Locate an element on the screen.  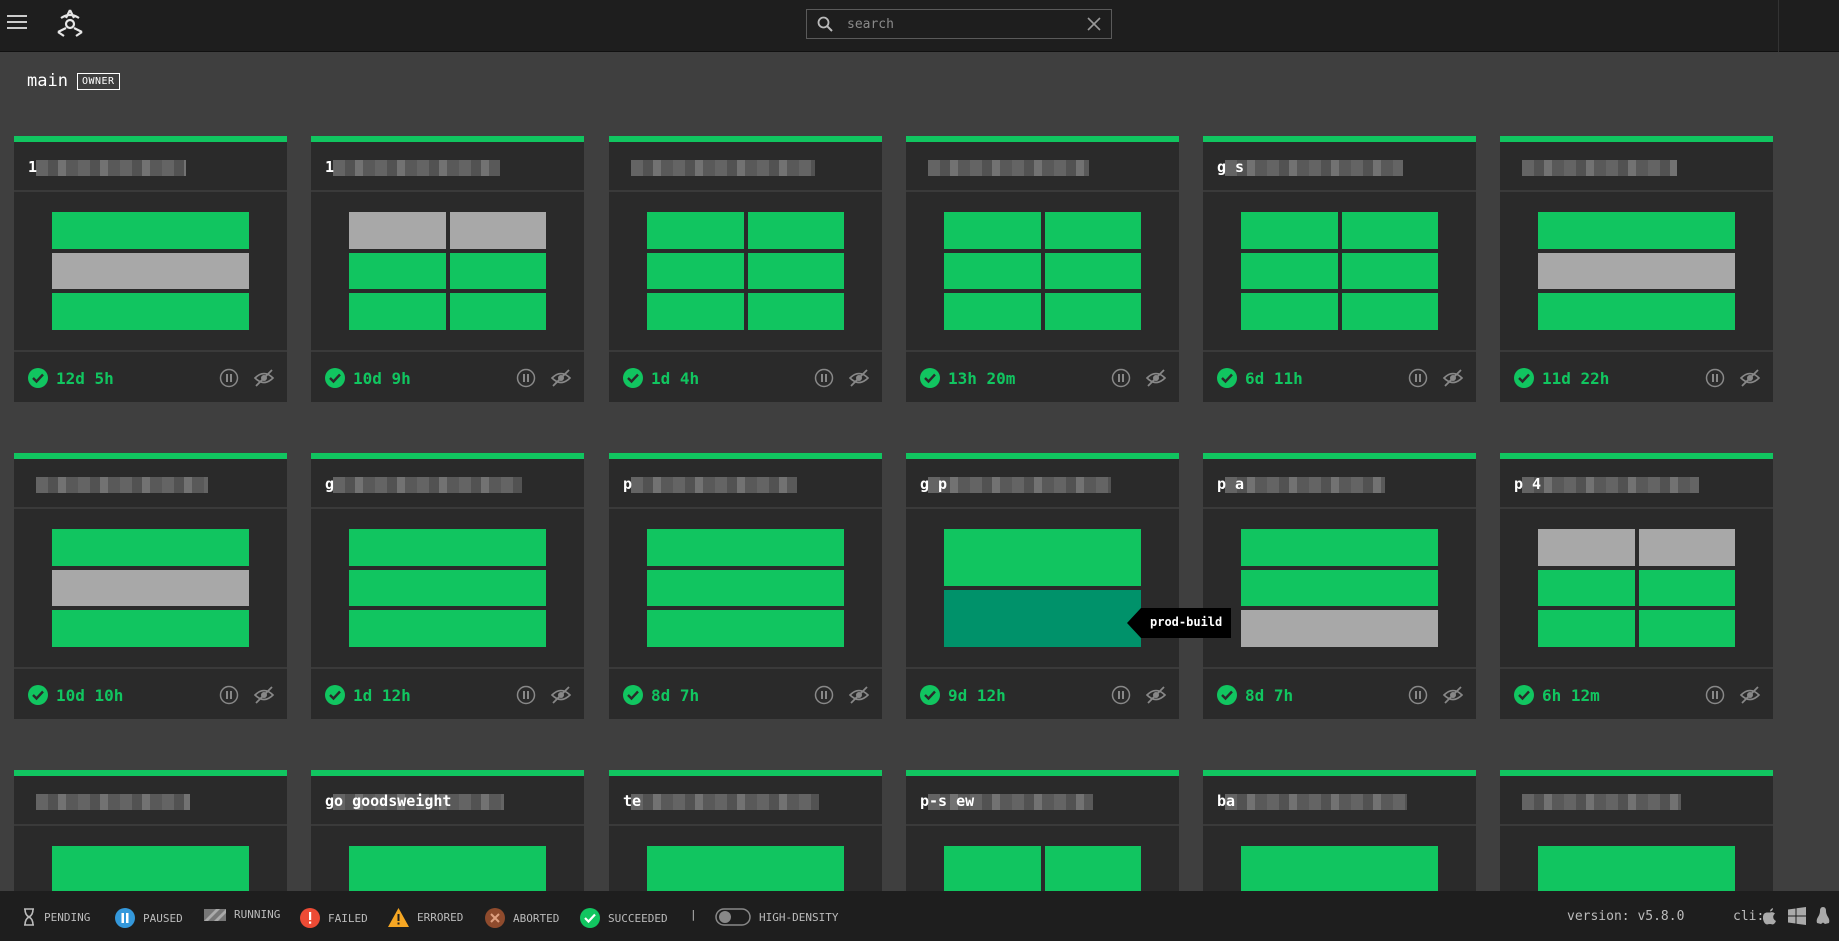
clear-icon is located at coordinates (1094, 24).